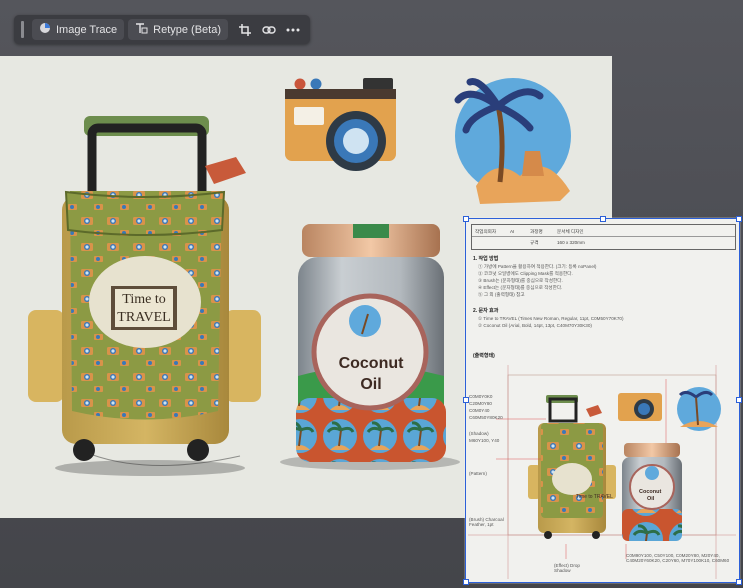  I want to click on section1-line: ② 코코넛 오일병에도 Clipping Mask를 적용한다., so click(525, 273).